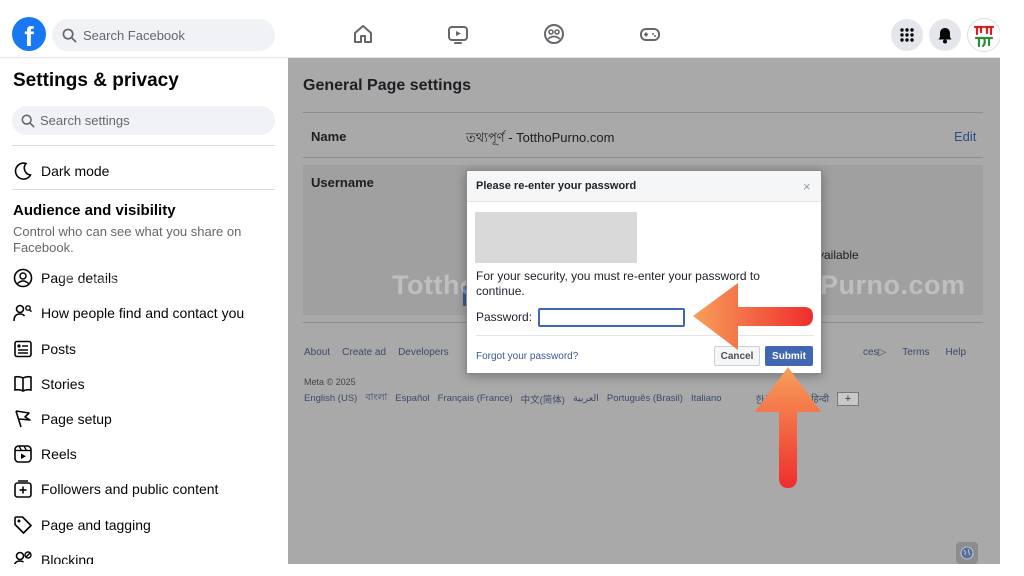  I want to click on tag-icon, so click(23, 525).